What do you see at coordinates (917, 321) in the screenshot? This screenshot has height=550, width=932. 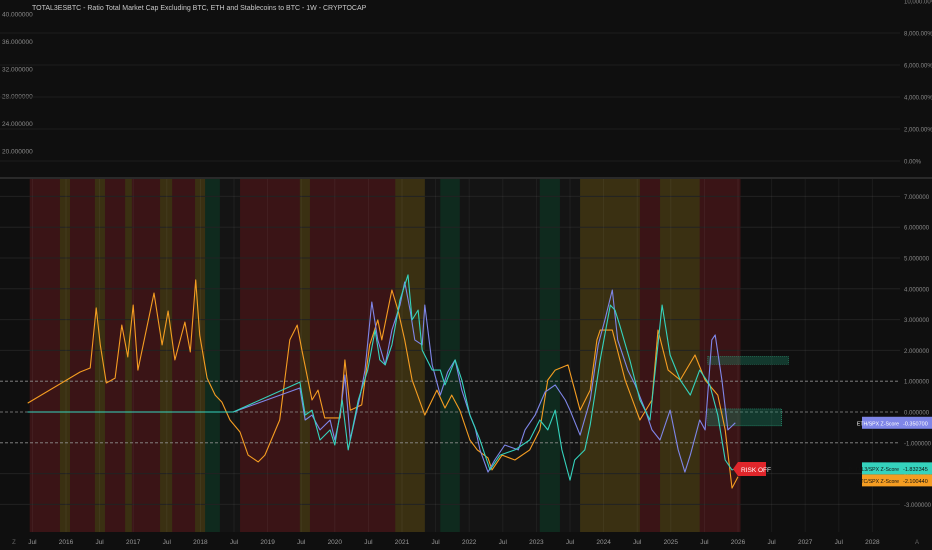 I see `y-axis-tick-label: 3.000000` at bounding box center [917, 321].